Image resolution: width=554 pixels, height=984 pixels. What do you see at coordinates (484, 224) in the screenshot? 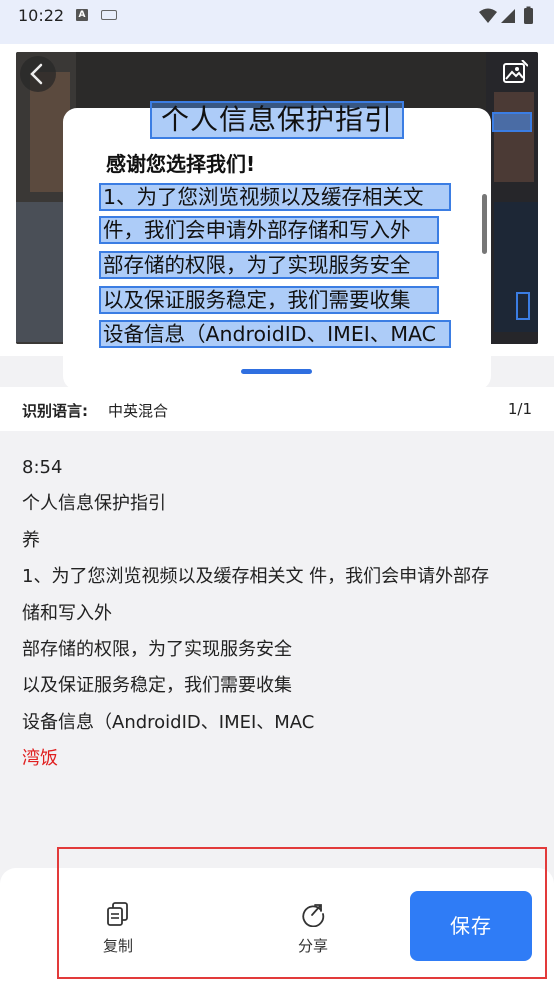
I see `dialog-scrollbar` at bounding box center [484, 224].